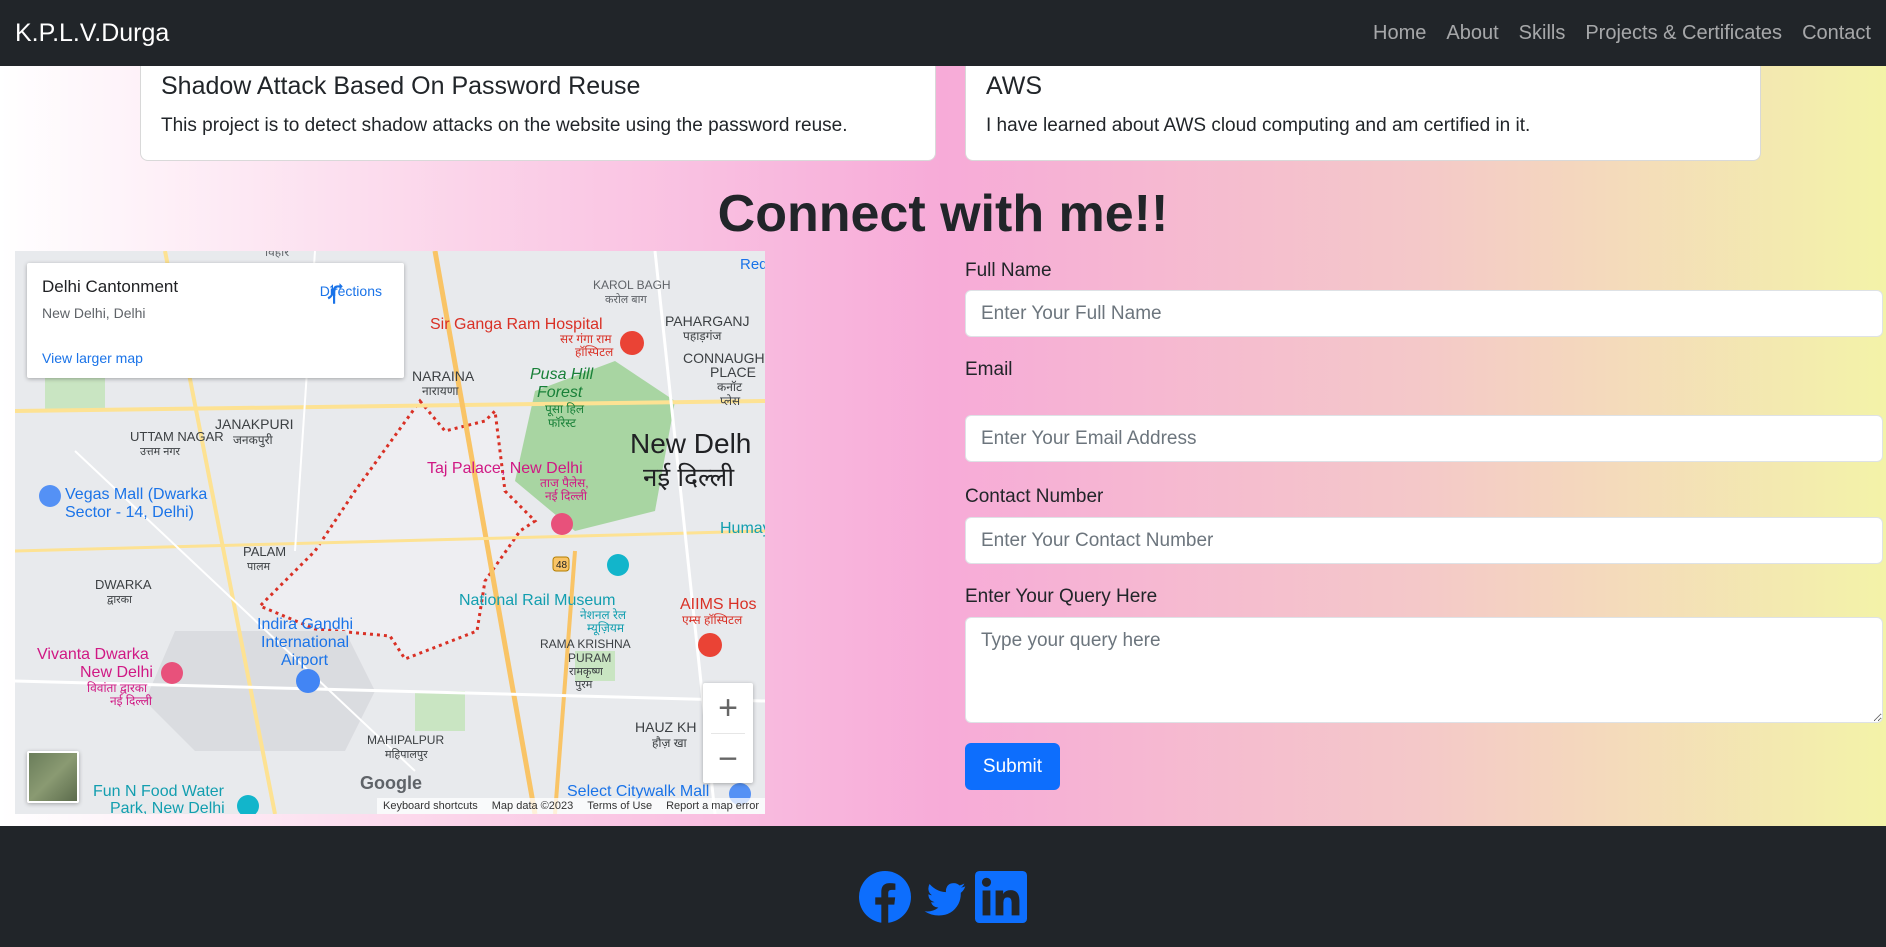 The height and width of the screenshot is (947, 1886). I want to click on map-label: KAROL BAGH, so click(632, 285).